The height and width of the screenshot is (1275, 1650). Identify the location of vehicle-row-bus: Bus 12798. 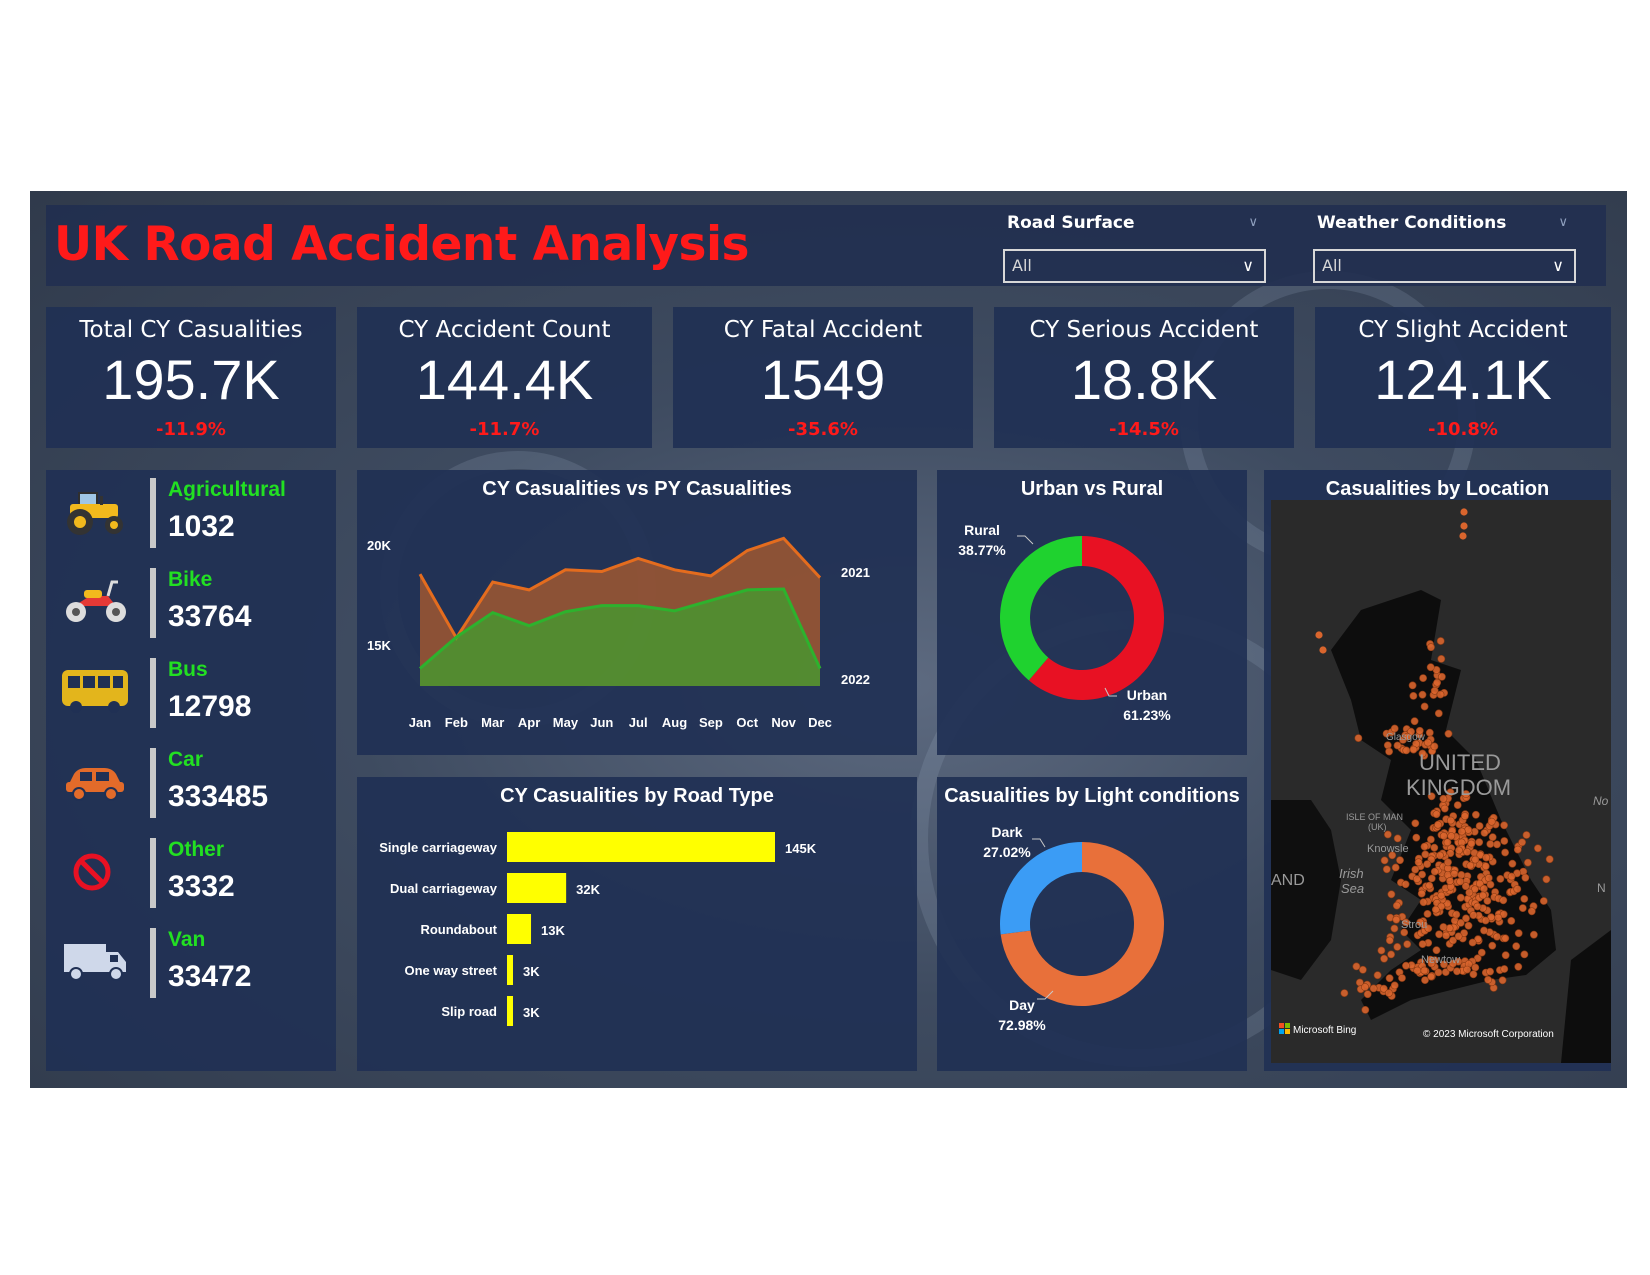
(191, 695).